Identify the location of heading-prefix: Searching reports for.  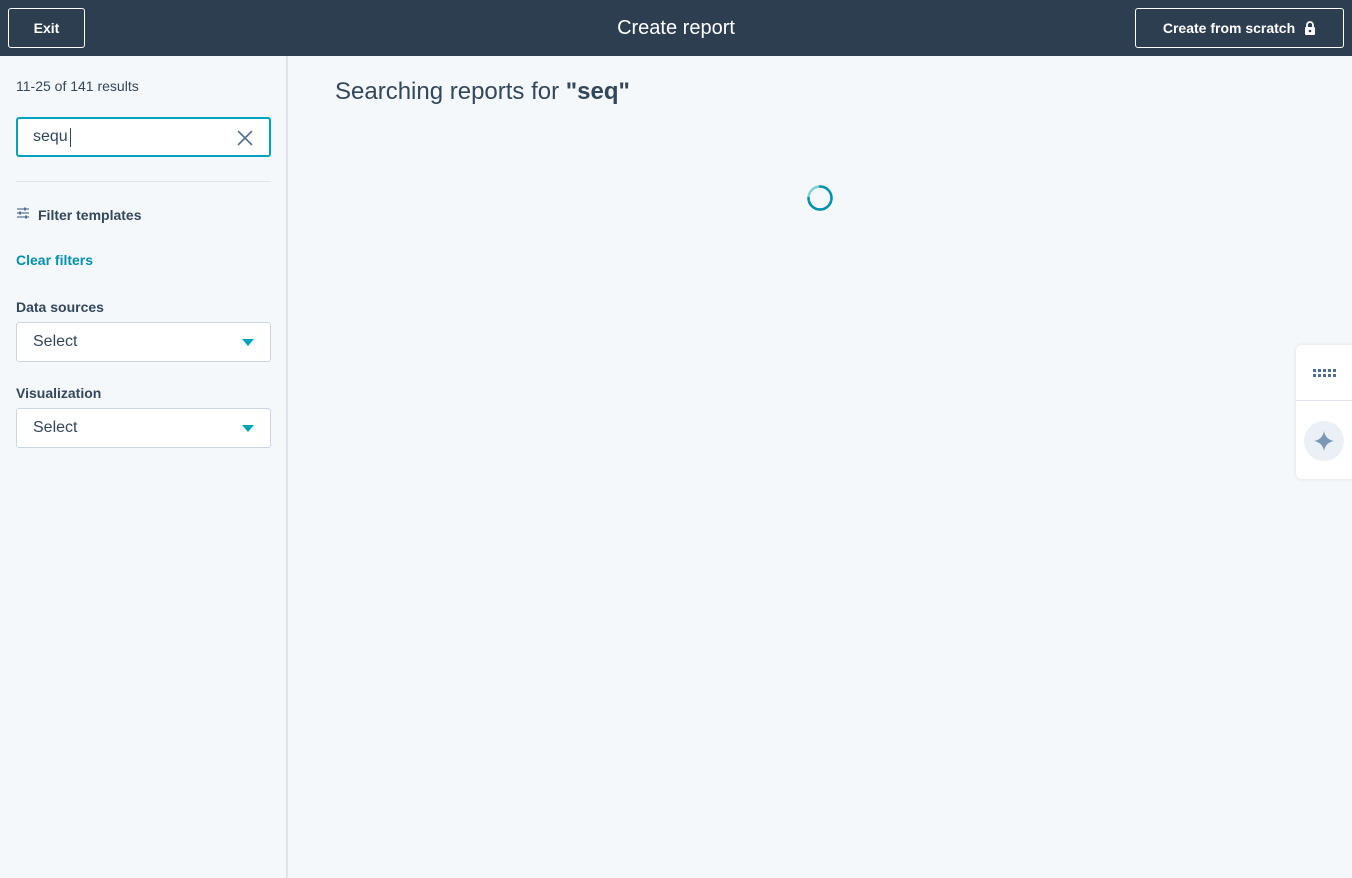
(450, 91).